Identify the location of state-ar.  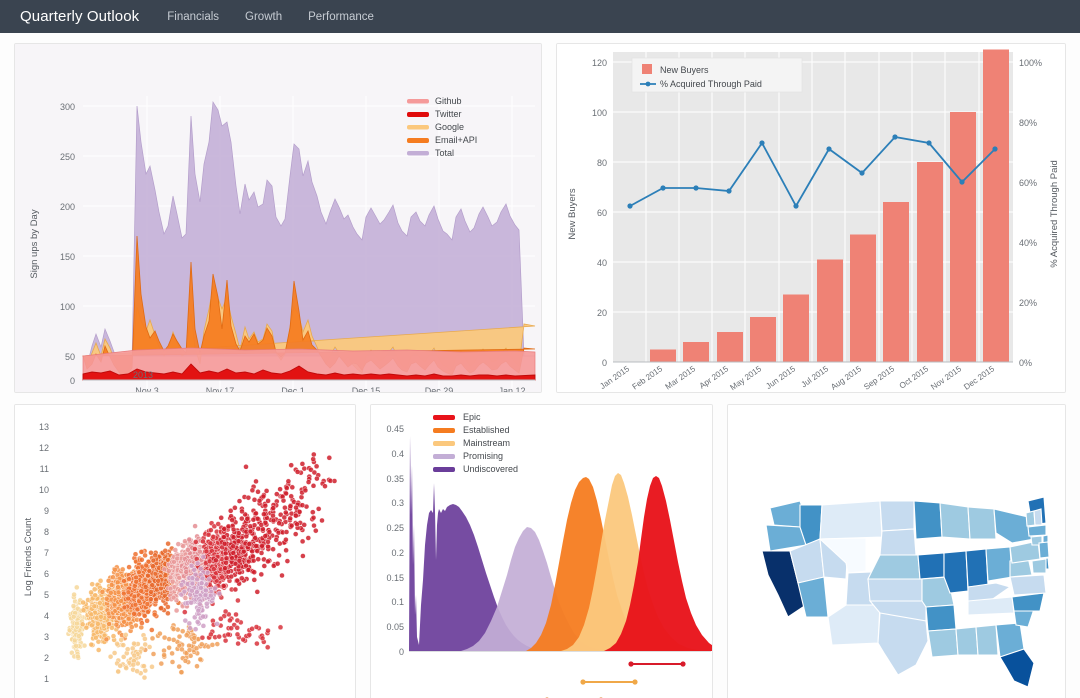
(941, 618).